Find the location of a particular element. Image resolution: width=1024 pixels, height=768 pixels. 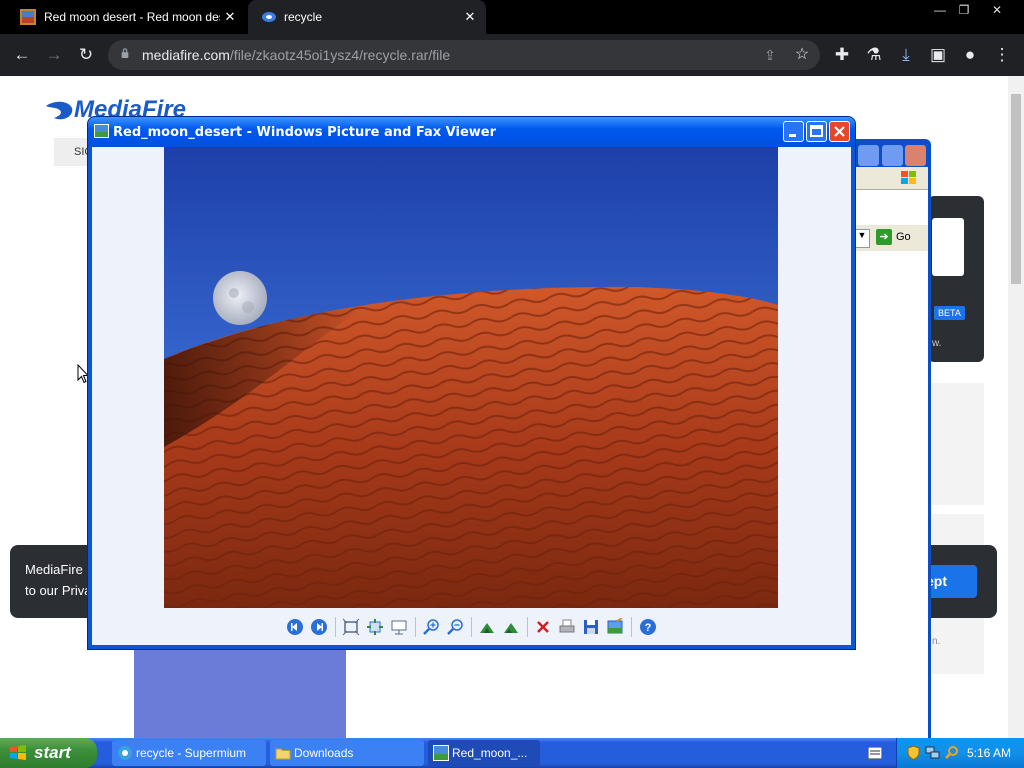

taskbar-item-supermium: recycle - Supermium is located at coordinates (189, 753).